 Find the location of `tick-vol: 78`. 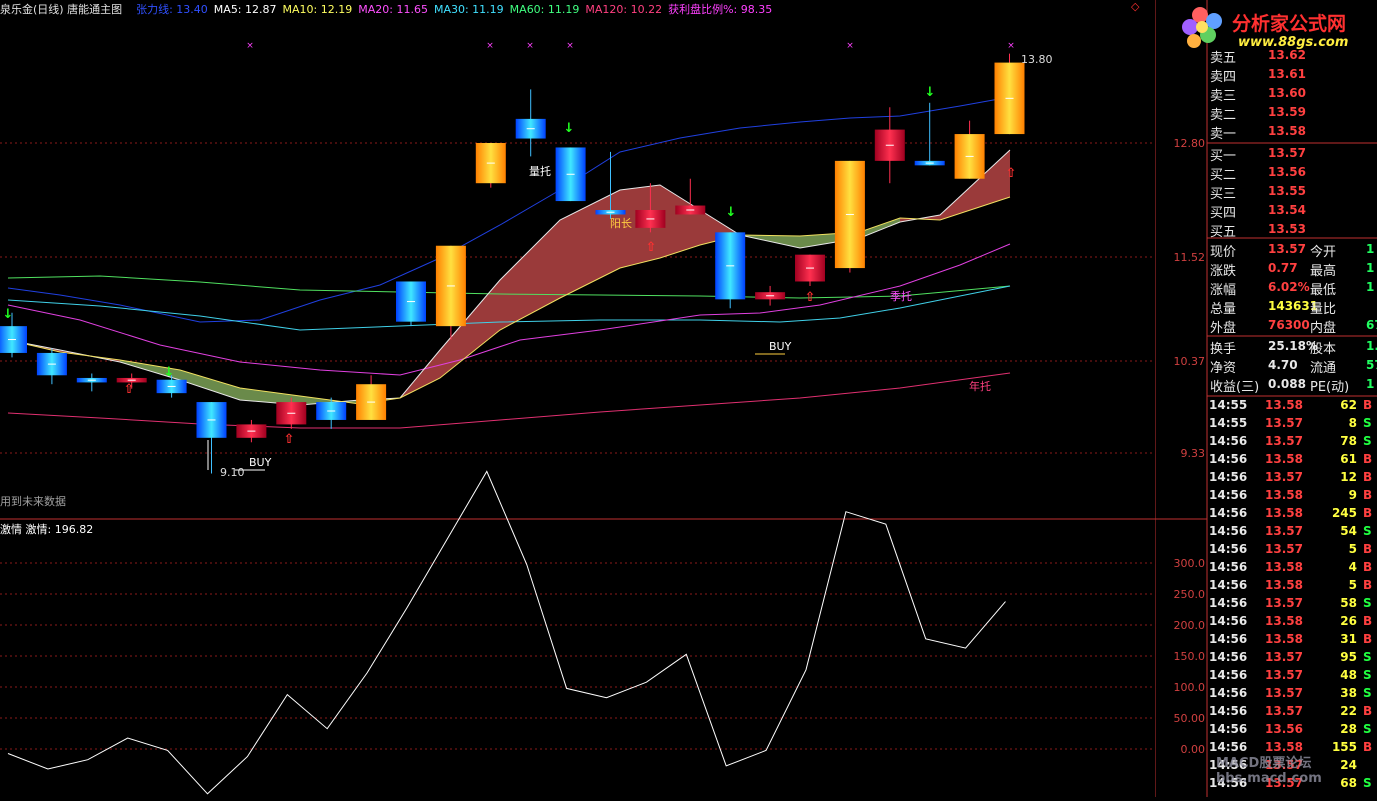

tick-vol: 78 is located at coordinates (1348, 441).